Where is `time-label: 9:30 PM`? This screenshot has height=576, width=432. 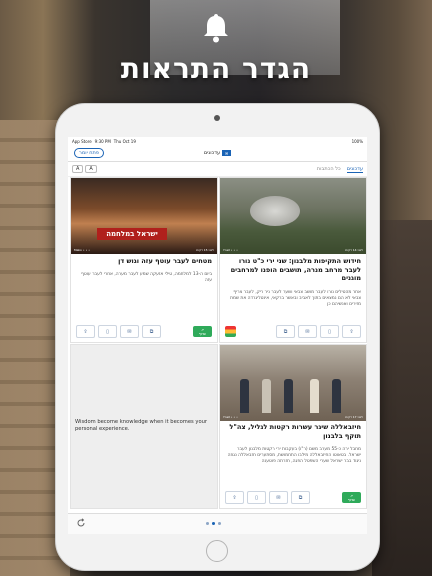
time-label: 9:30 PM is located at coordinates (102, 141).